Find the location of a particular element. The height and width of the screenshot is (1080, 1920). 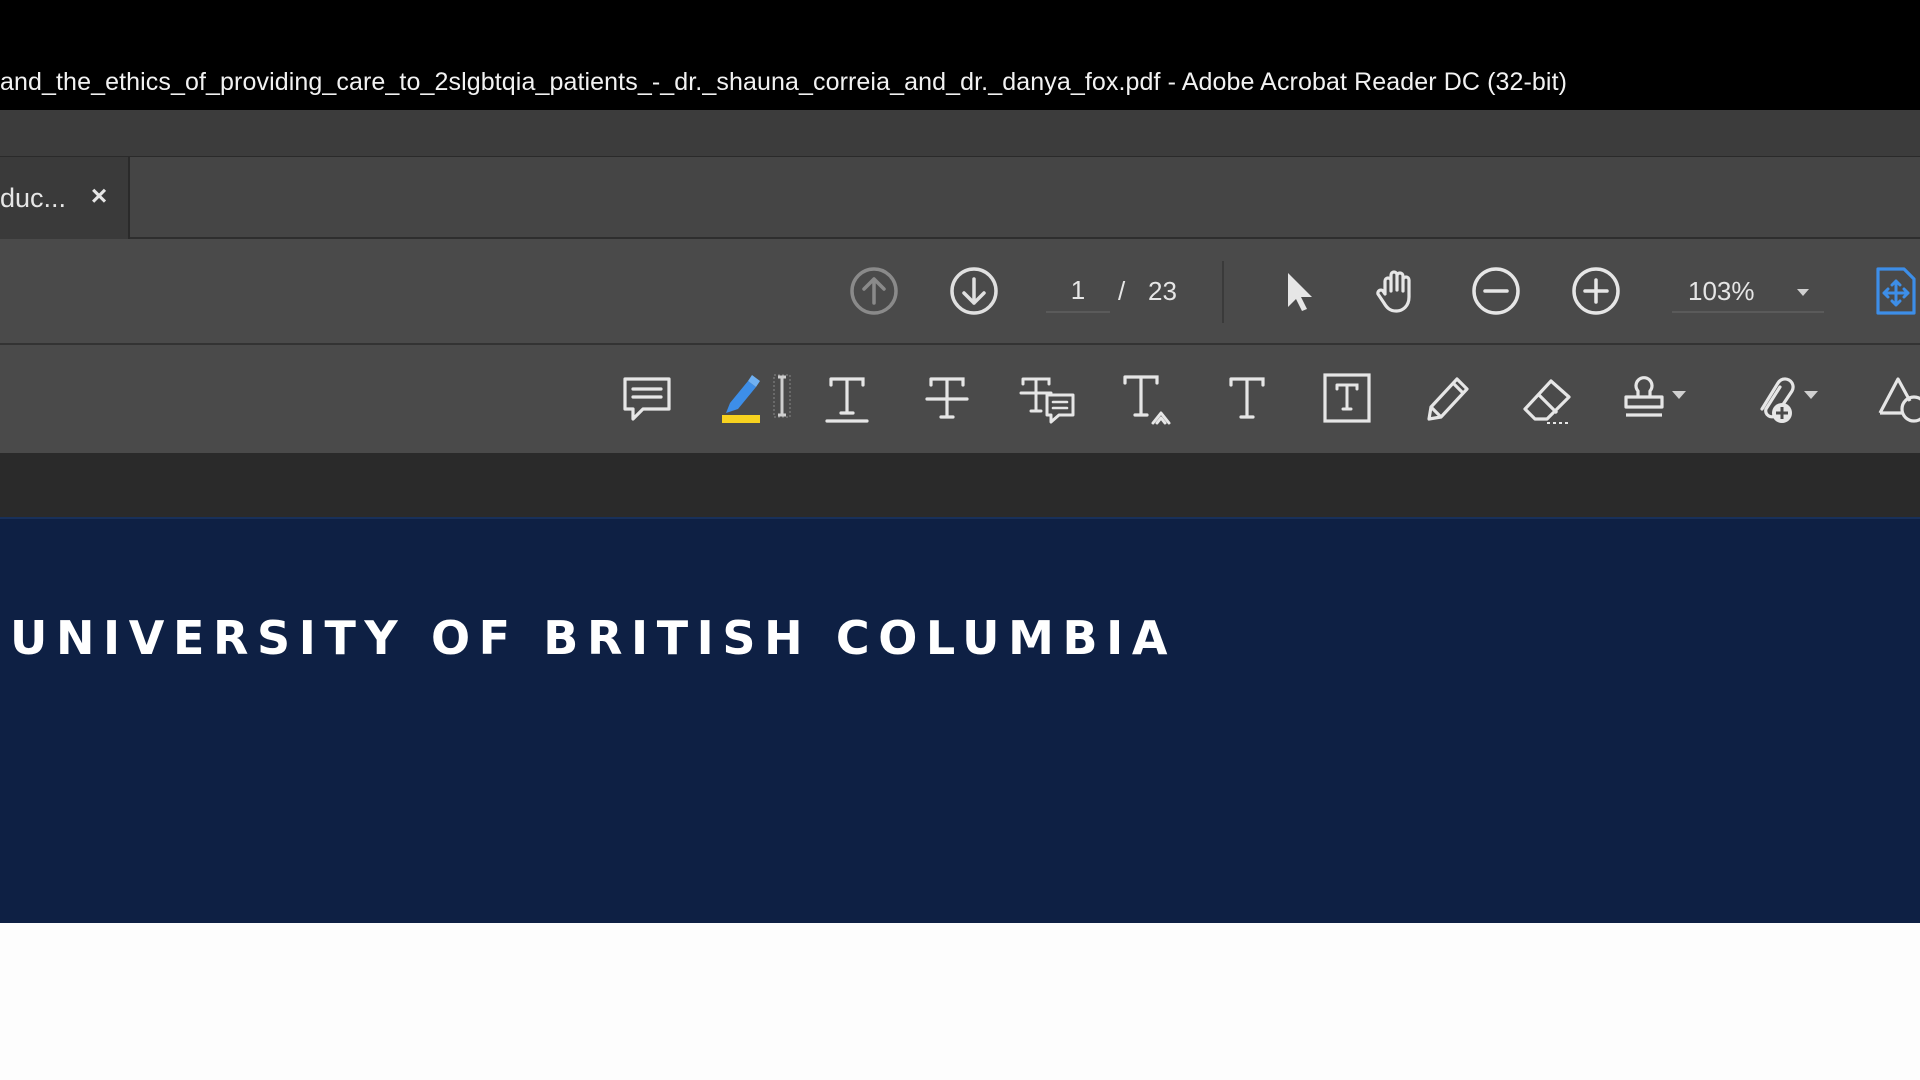

text-box-icon is located at coordinates (1347, 398).